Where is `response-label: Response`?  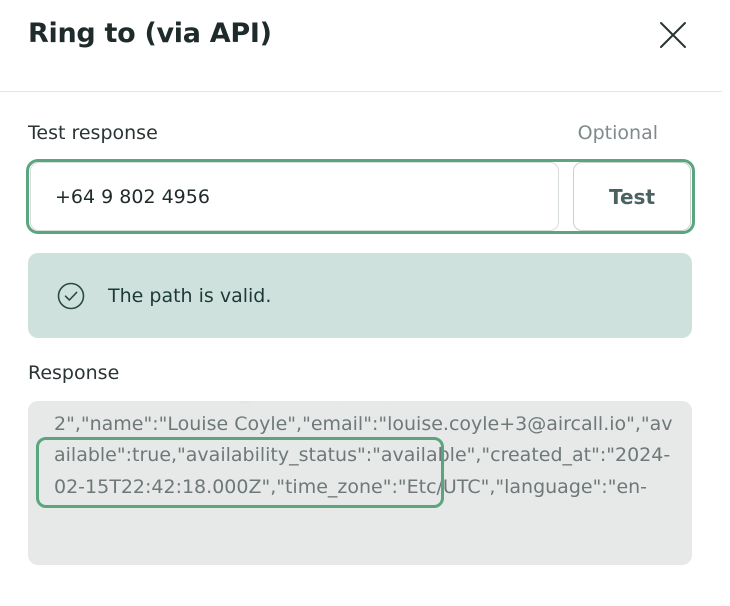 response-label: Response is located at coordinates (74, 373).